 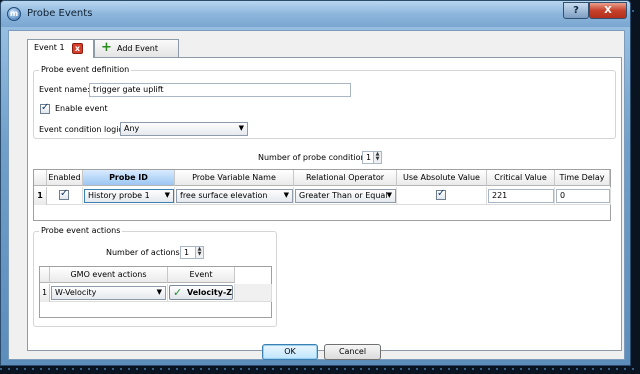 I want to click on window-title: Probe Events, so click(x=60, y=13).